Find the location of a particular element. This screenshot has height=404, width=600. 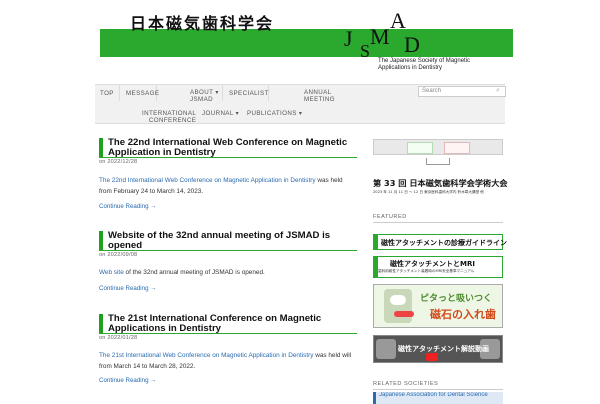

post-link: Web site is located at coordinates (111, 272).